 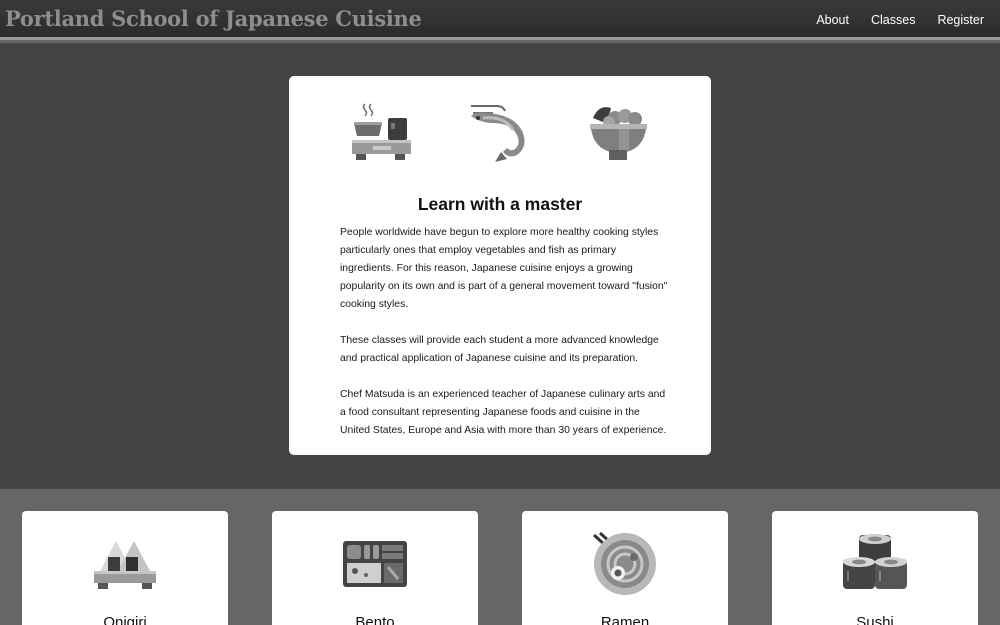 I want to click on class-card-bento: Bento, so click(x=375, y=568).